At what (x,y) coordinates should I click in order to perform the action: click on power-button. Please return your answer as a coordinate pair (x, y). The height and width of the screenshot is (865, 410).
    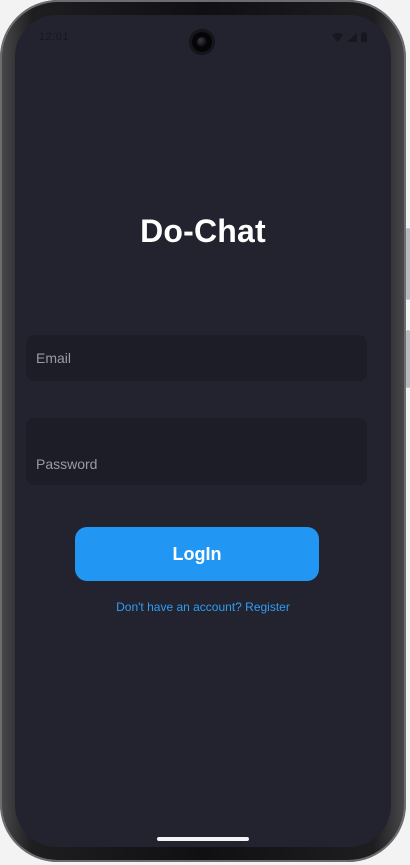
    Looking at the image, I should click on (408, 359).